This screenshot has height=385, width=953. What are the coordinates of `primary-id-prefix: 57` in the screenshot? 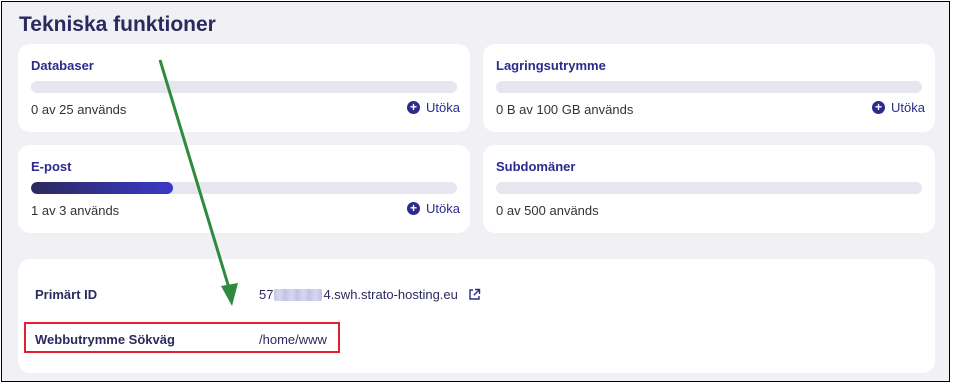 It's located at (266, 294).